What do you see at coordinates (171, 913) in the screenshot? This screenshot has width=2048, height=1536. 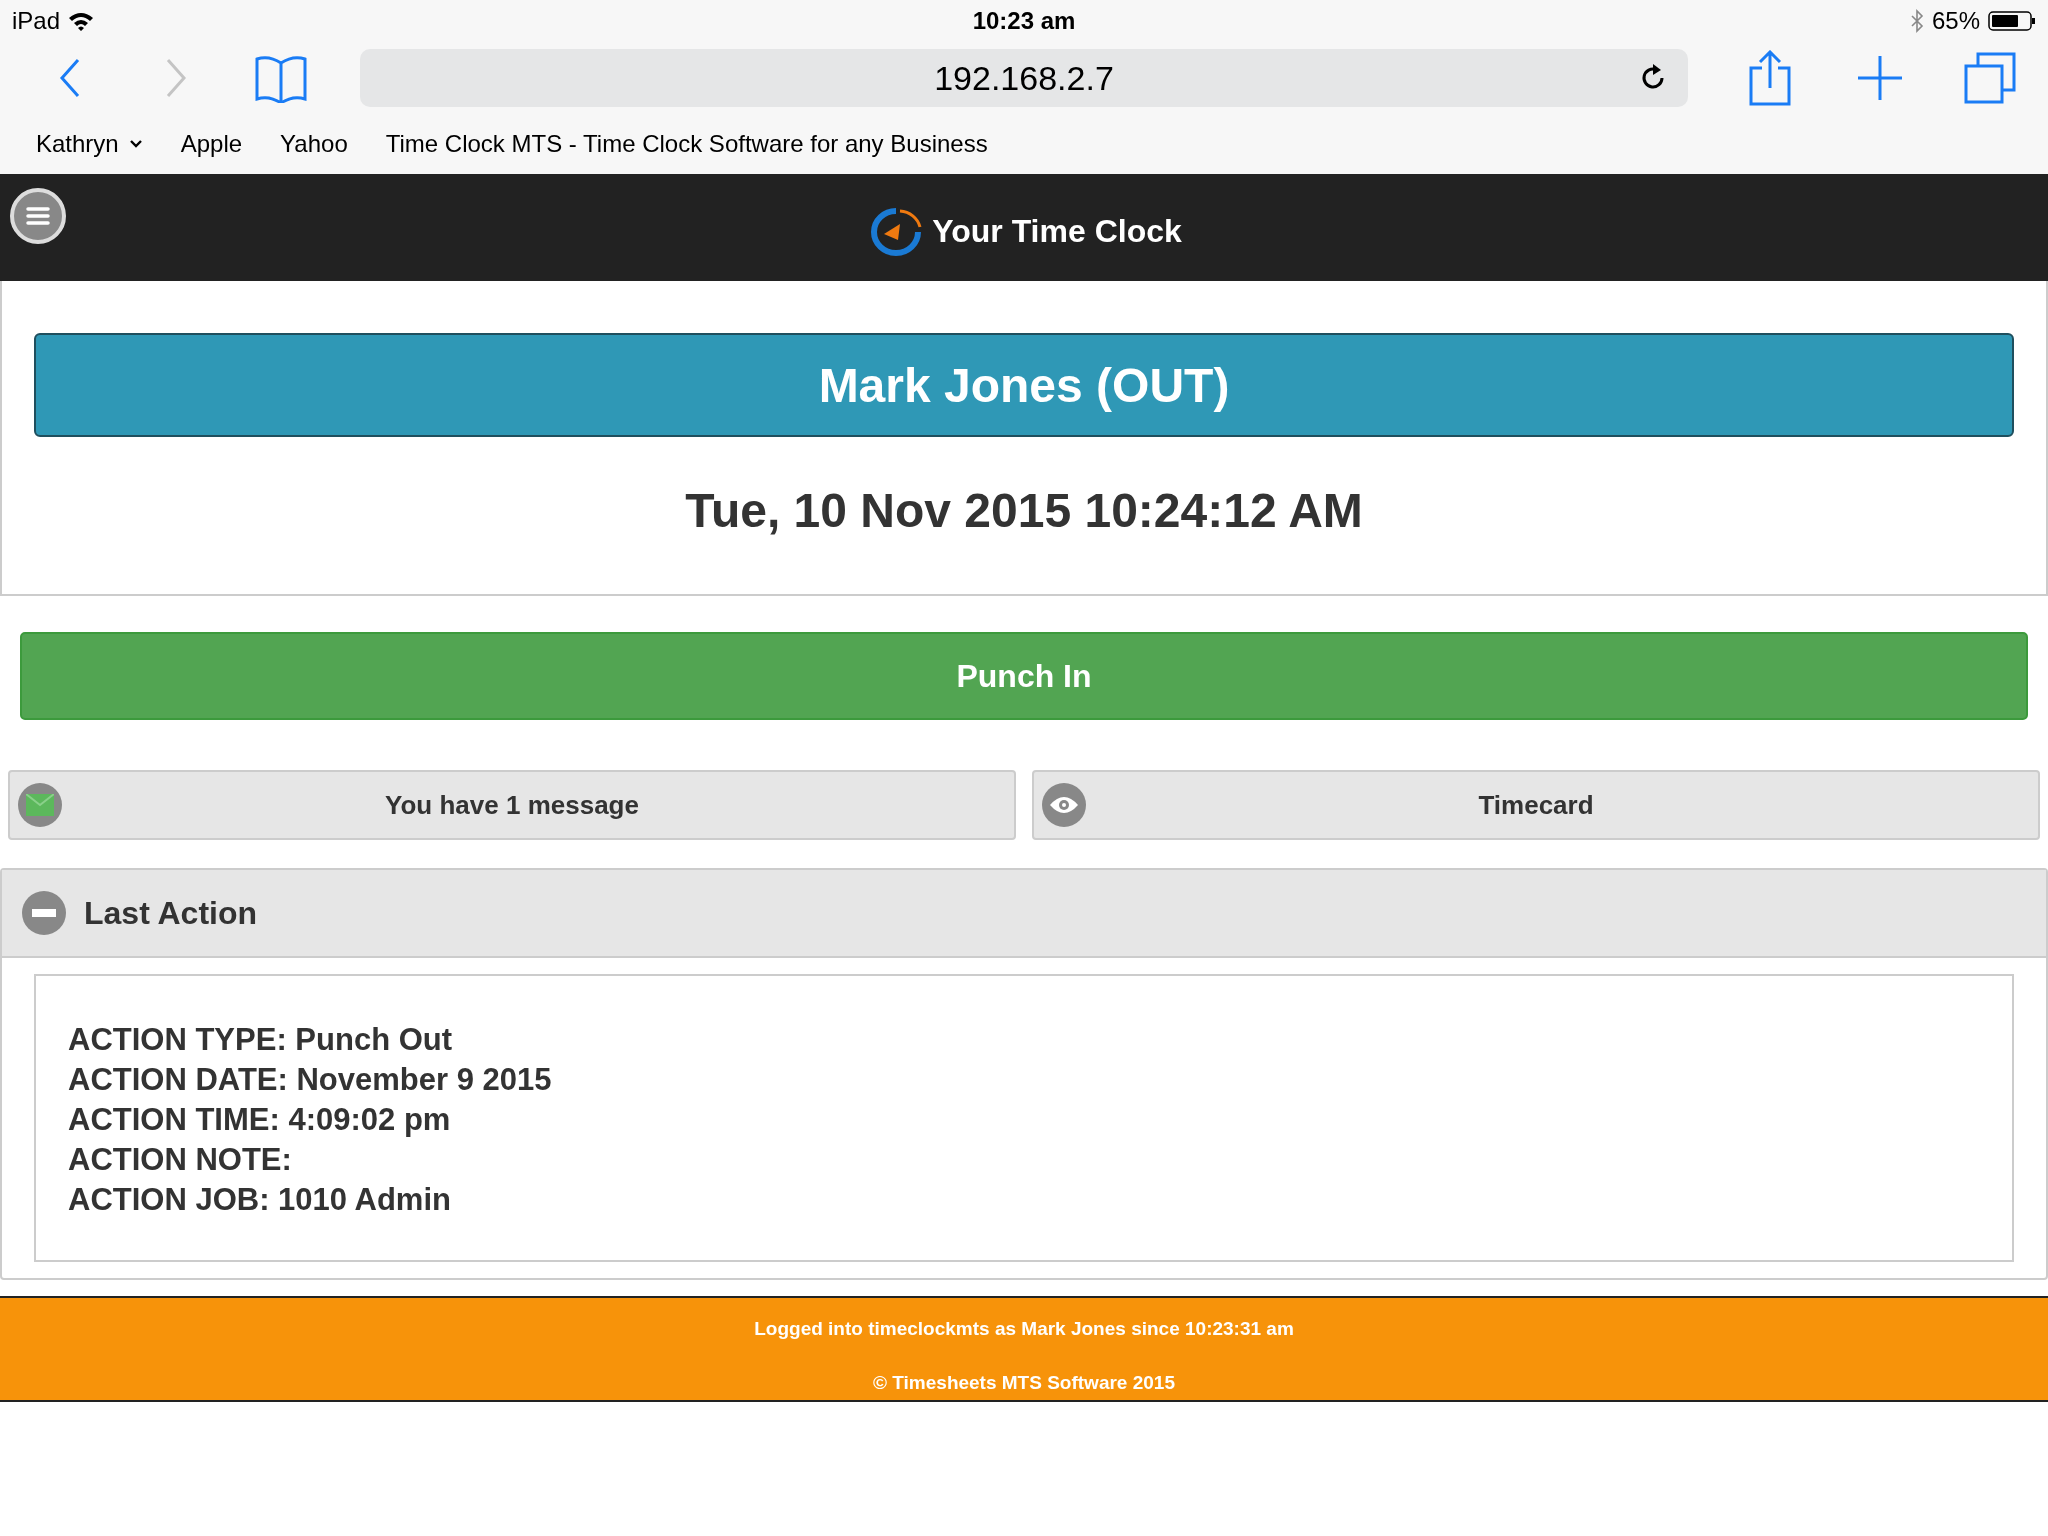 I see `section-title: Last Action` at bounding box center [171, 913].